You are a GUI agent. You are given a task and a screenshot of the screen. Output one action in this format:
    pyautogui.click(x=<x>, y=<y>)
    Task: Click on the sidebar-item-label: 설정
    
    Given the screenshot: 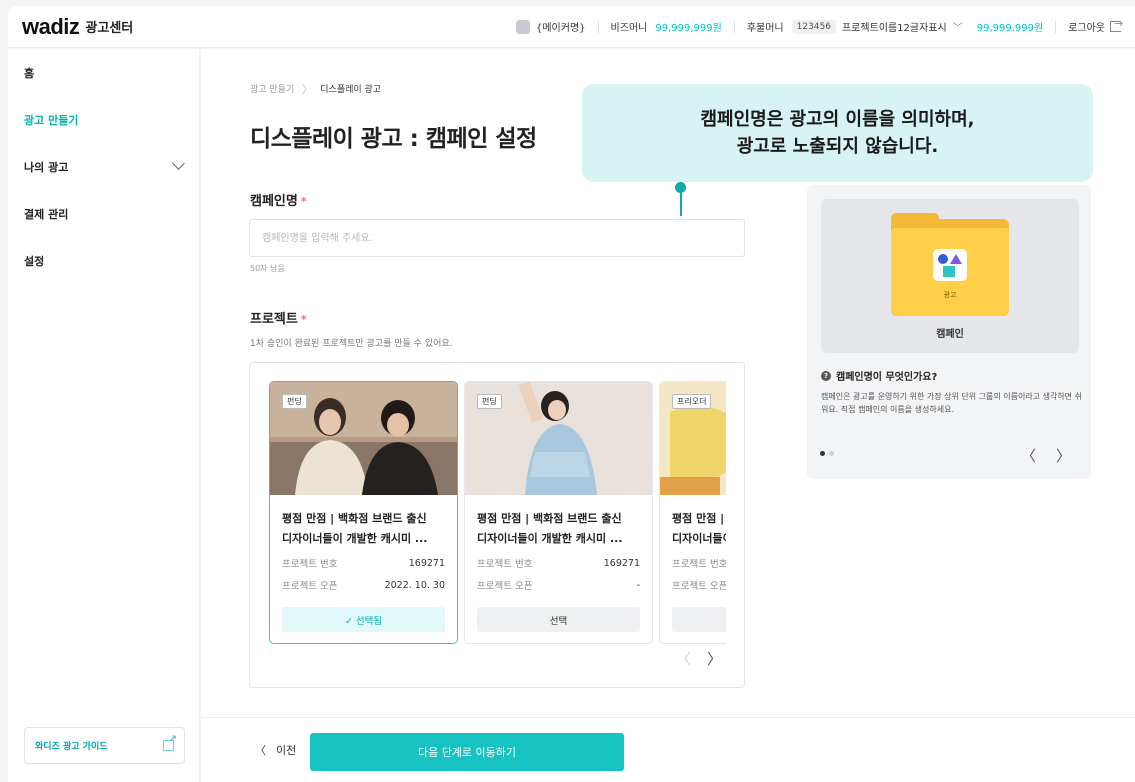 What is the action you would take?
    pyautogui.click(x=34, y=261)
    